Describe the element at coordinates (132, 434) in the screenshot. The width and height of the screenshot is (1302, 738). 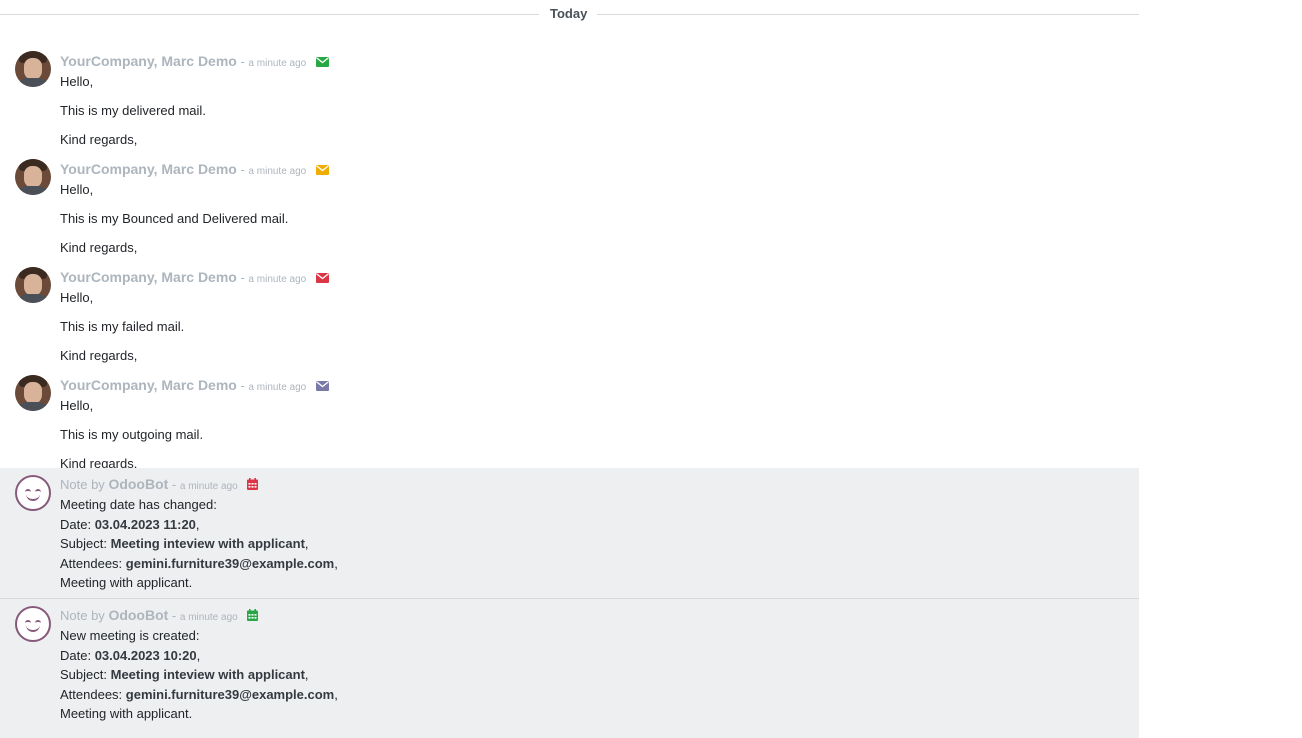
I see `message-text: This is my outgoing mail.` at that location.